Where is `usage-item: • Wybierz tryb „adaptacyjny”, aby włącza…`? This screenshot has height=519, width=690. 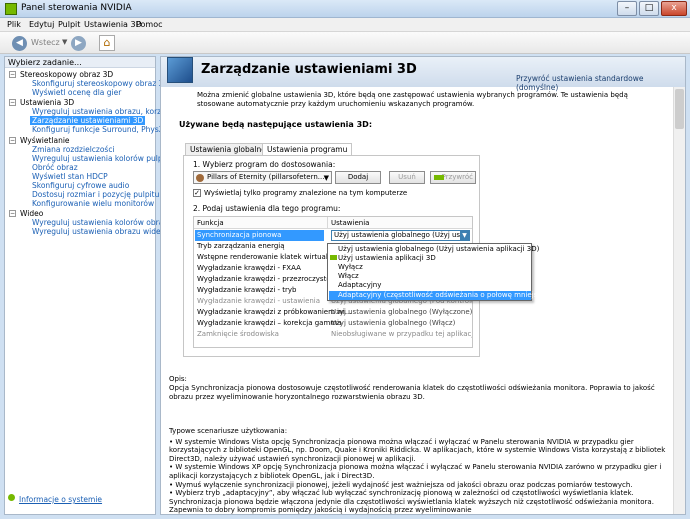
usage-item: • Wybierz tryb „adaptacyjny”, aby włącza… is located at coordinates (411, 502).